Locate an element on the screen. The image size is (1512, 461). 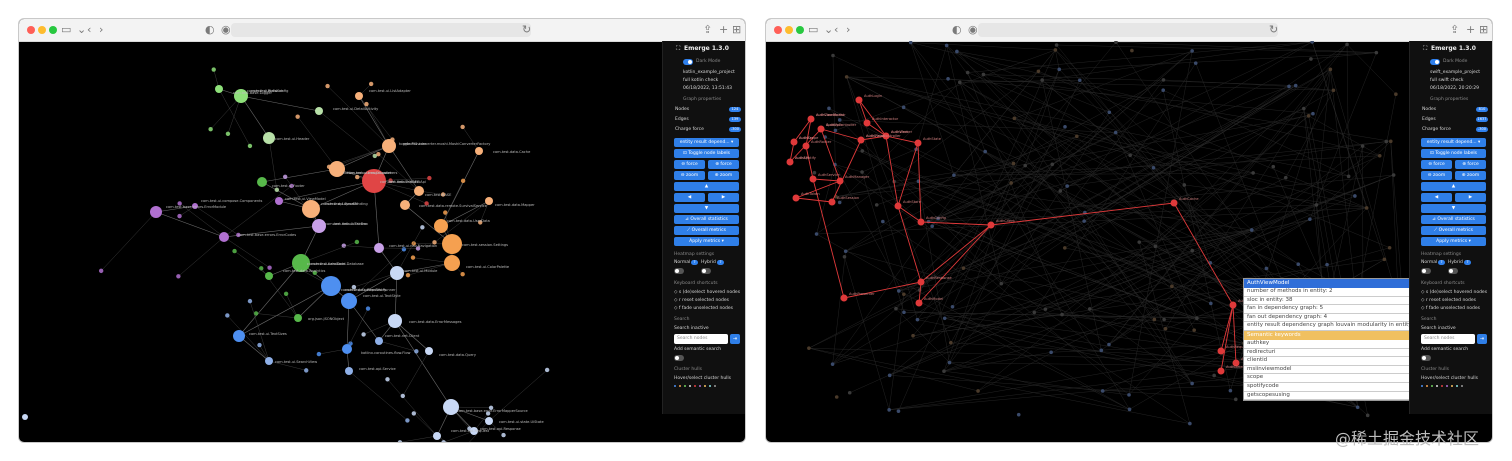
cluster-color-dots is located at coordinates (696, 386).